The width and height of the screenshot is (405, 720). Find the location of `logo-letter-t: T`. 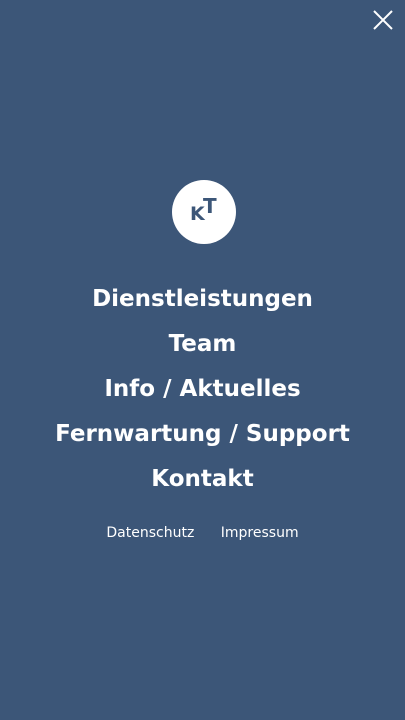

logo-letter-t: T is located at coordinates (210, 206).